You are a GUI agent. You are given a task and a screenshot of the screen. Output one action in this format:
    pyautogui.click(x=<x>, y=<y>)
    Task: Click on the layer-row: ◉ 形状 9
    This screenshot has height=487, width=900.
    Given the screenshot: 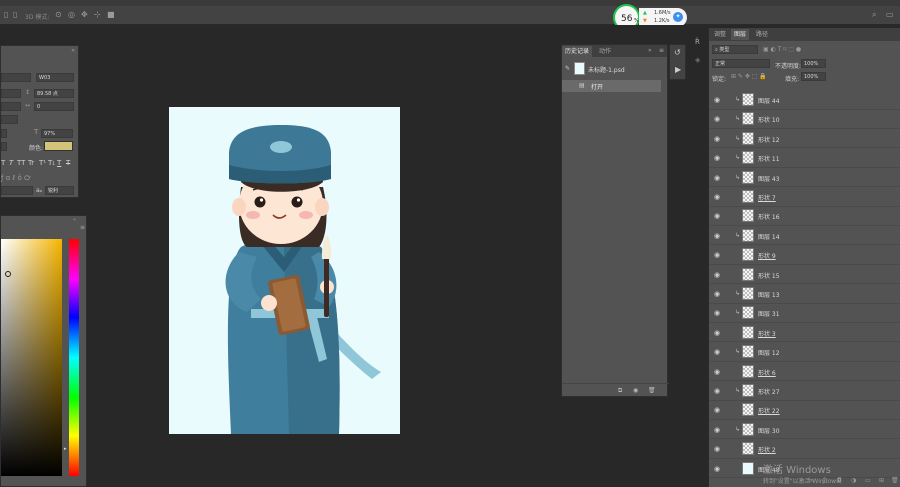 What is the action you would take?
    pyautogui.click(x=804, y=255)
    